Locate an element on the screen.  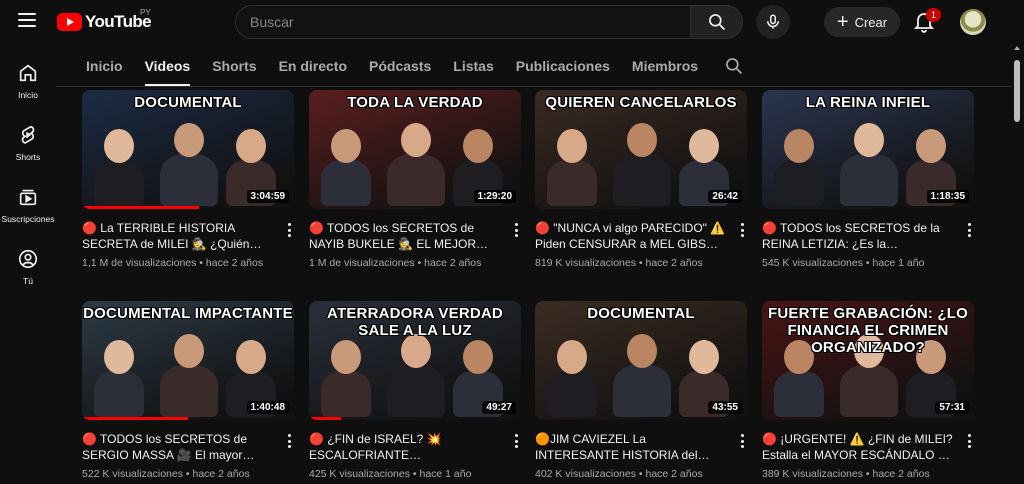
video-thumbnail: DOCUMENTAL 43:55 is located at coordinates (641, 360).